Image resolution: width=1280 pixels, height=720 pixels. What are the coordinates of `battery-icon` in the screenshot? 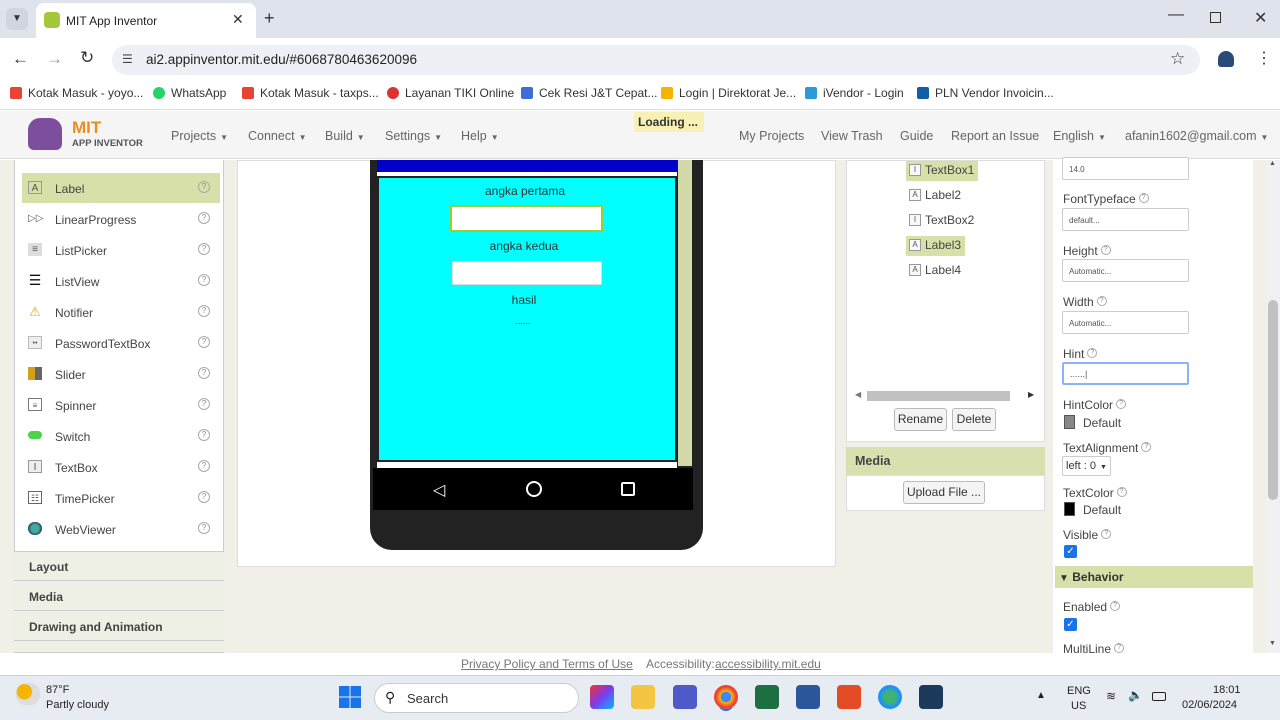 It's located at (1159, 696).